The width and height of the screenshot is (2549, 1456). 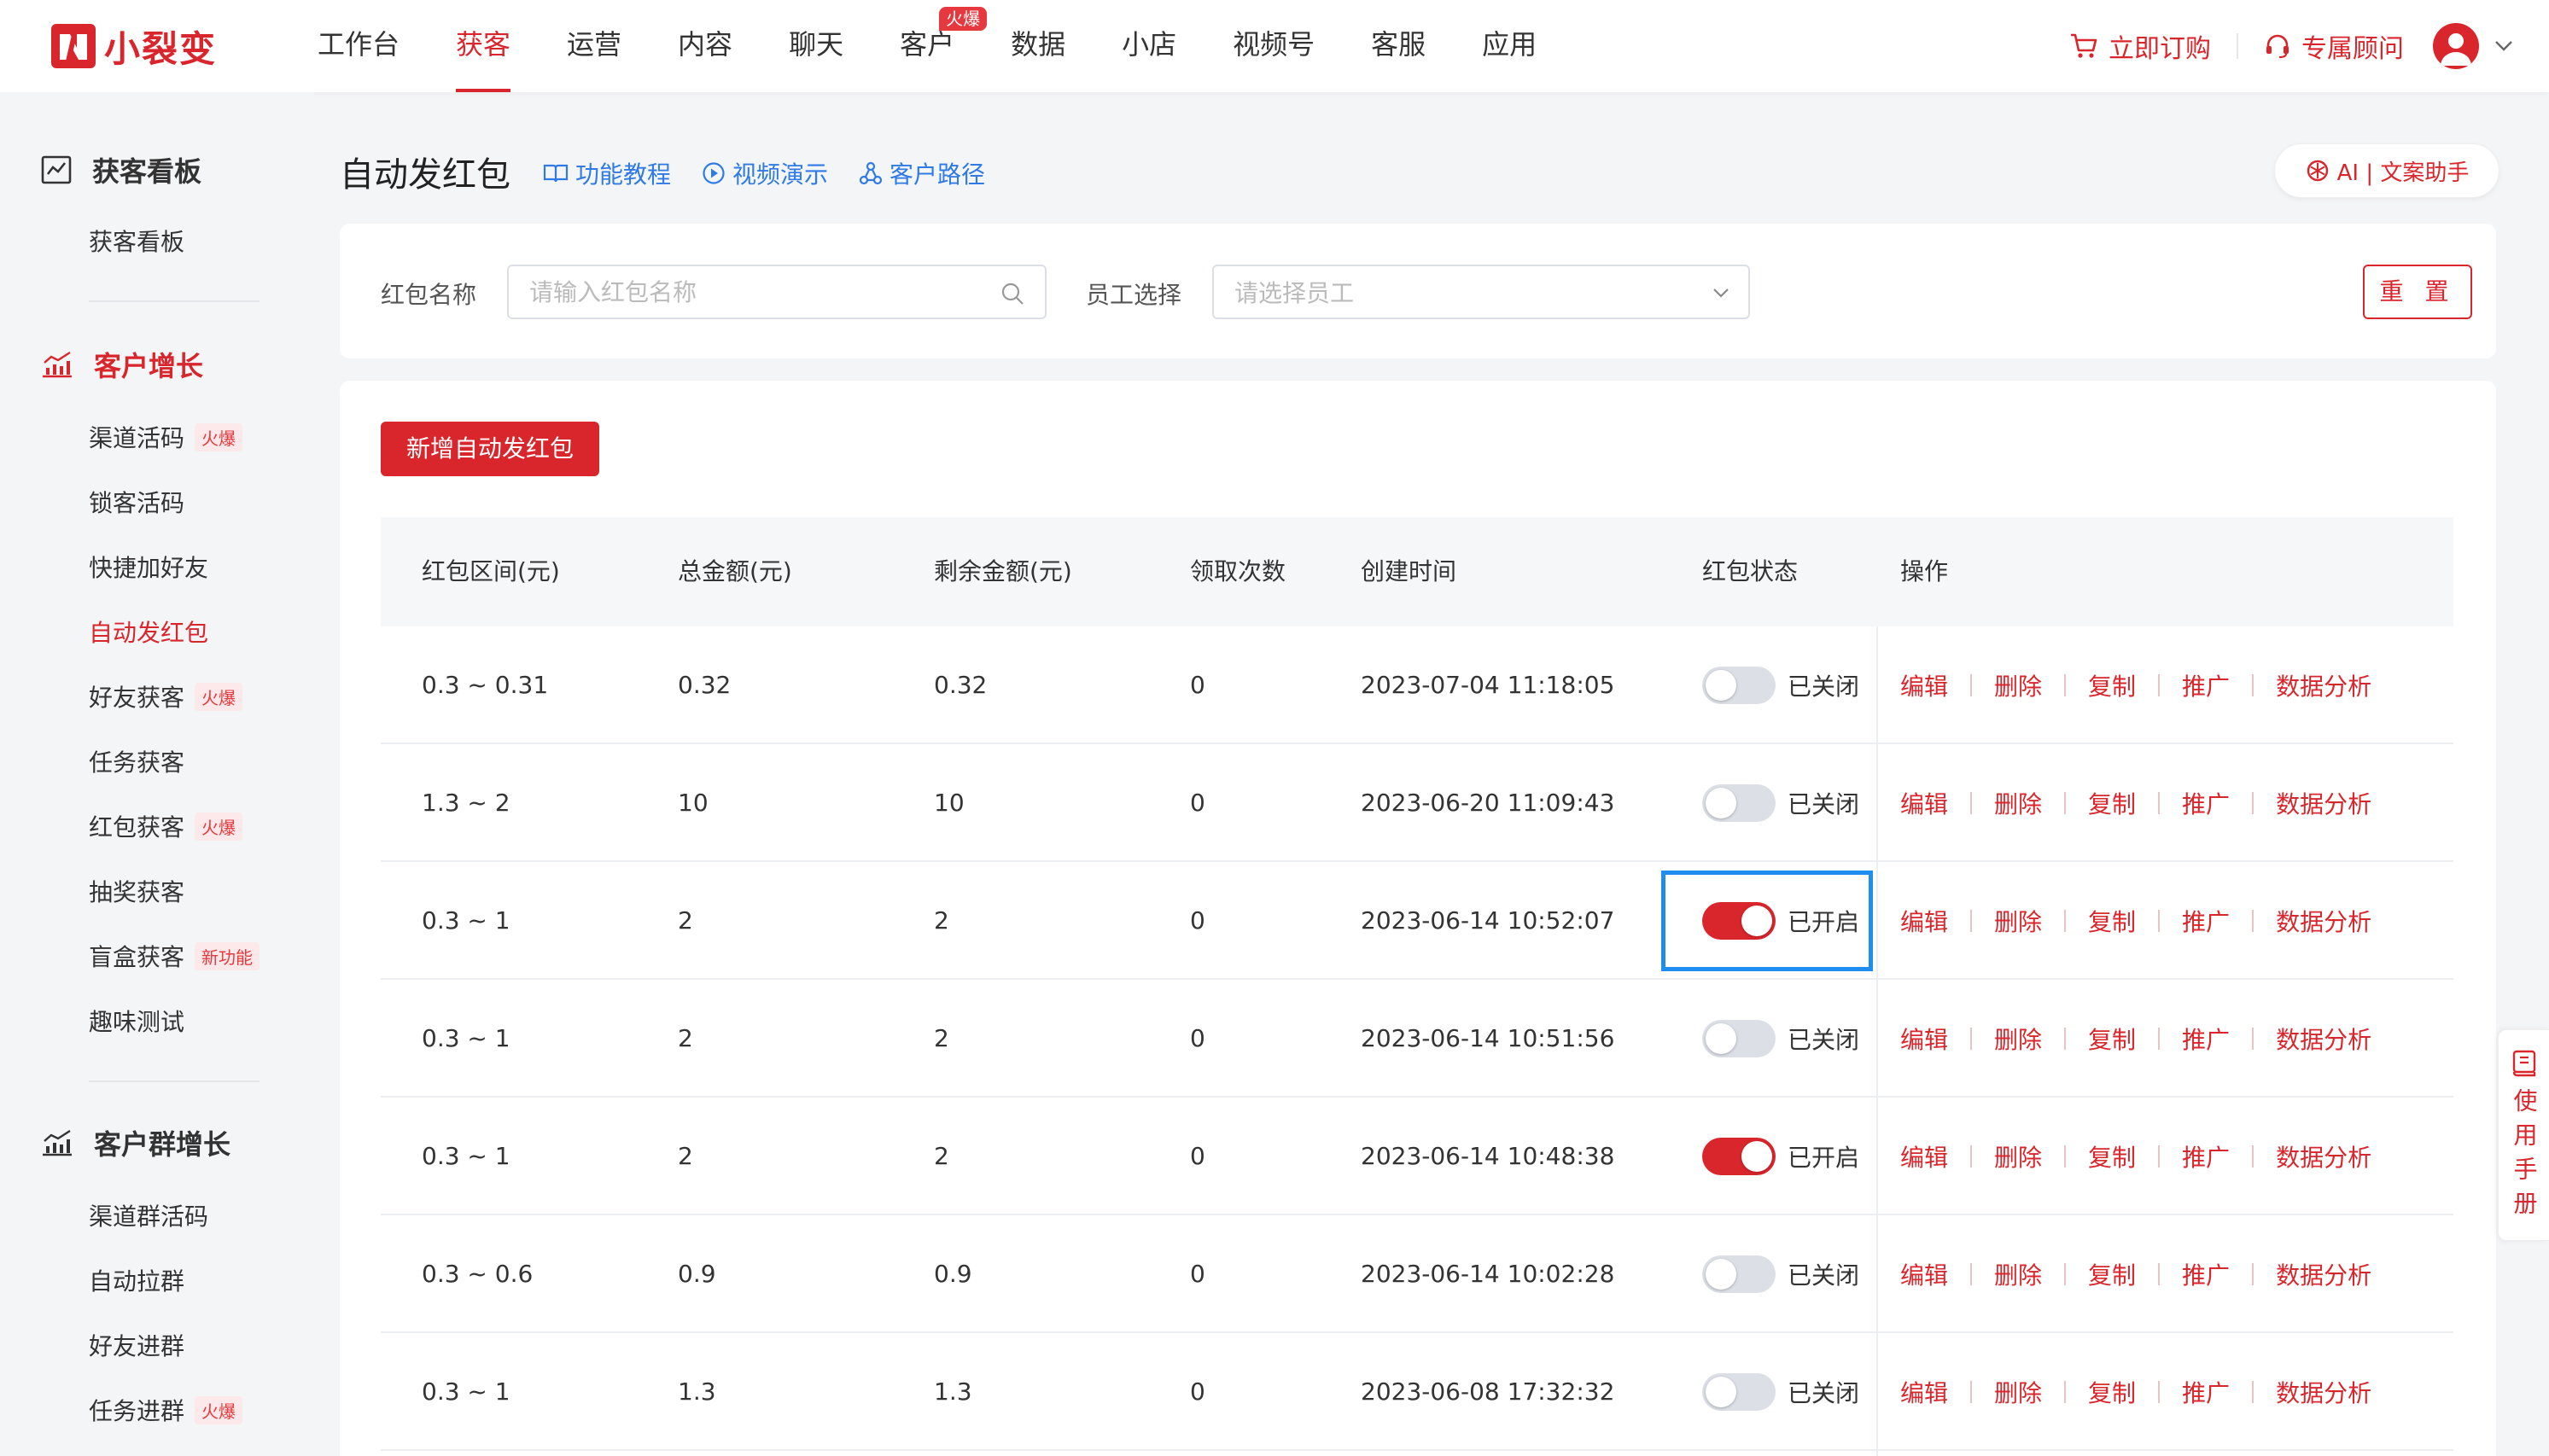 I want to click on status-text: 已开启, so click(x=1824, y=1158).